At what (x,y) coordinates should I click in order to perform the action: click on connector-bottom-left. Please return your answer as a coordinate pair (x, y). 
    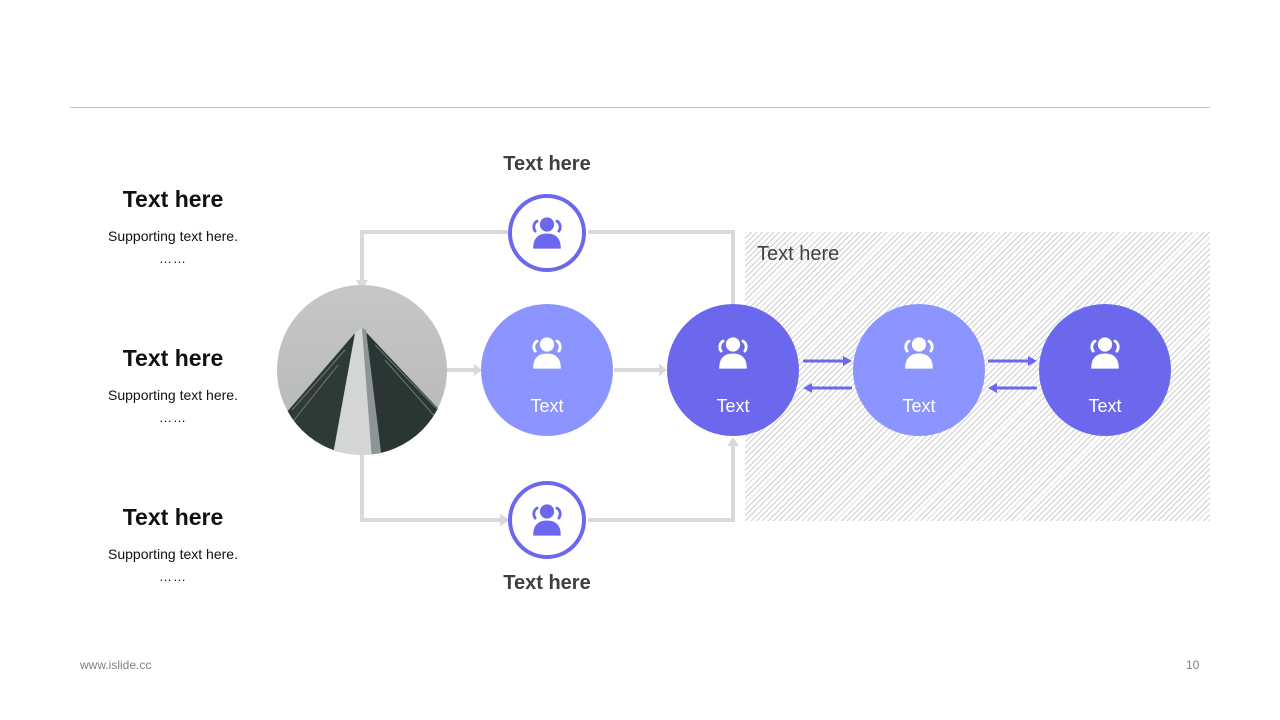
    Looking at the image, I should click on (430, 488).